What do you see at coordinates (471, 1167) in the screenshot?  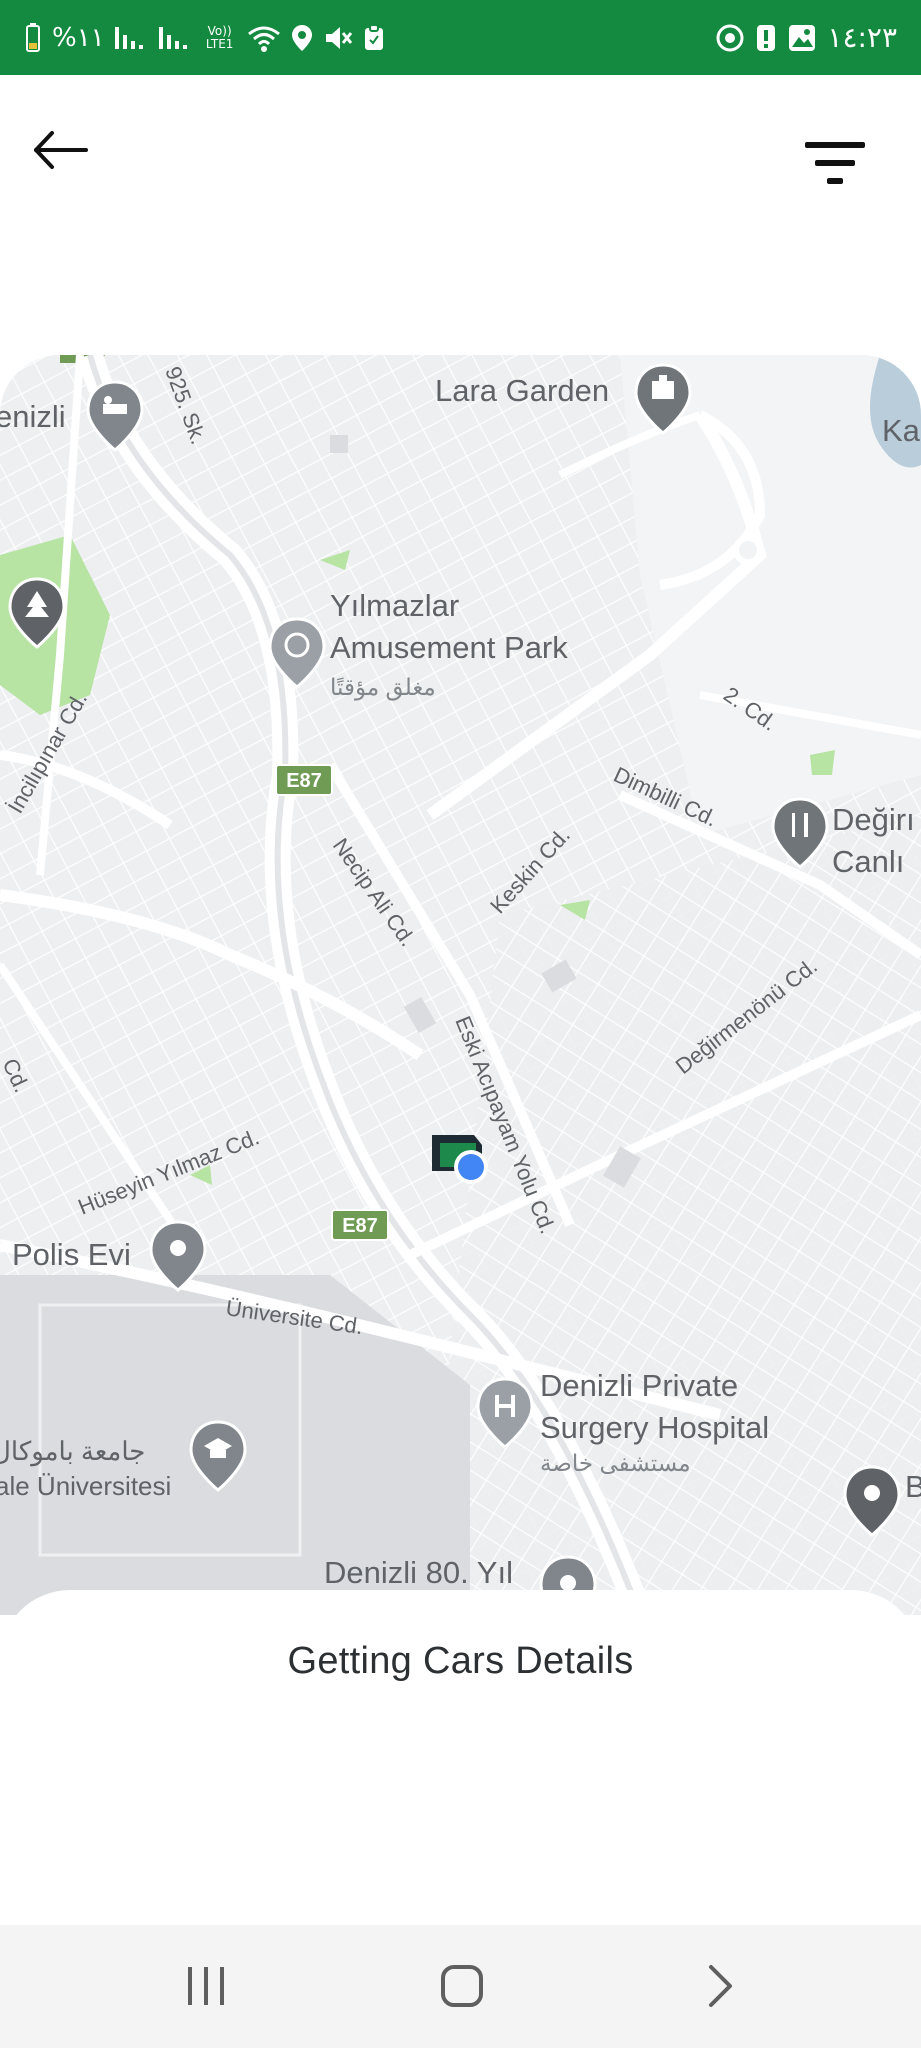 I see `current-location-icon` at bounding box center [471, 1167].